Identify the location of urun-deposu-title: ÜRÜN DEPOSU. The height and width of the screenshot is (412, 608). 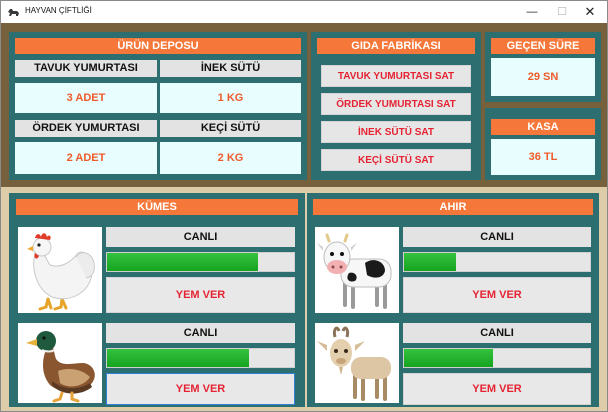
(158, 46).